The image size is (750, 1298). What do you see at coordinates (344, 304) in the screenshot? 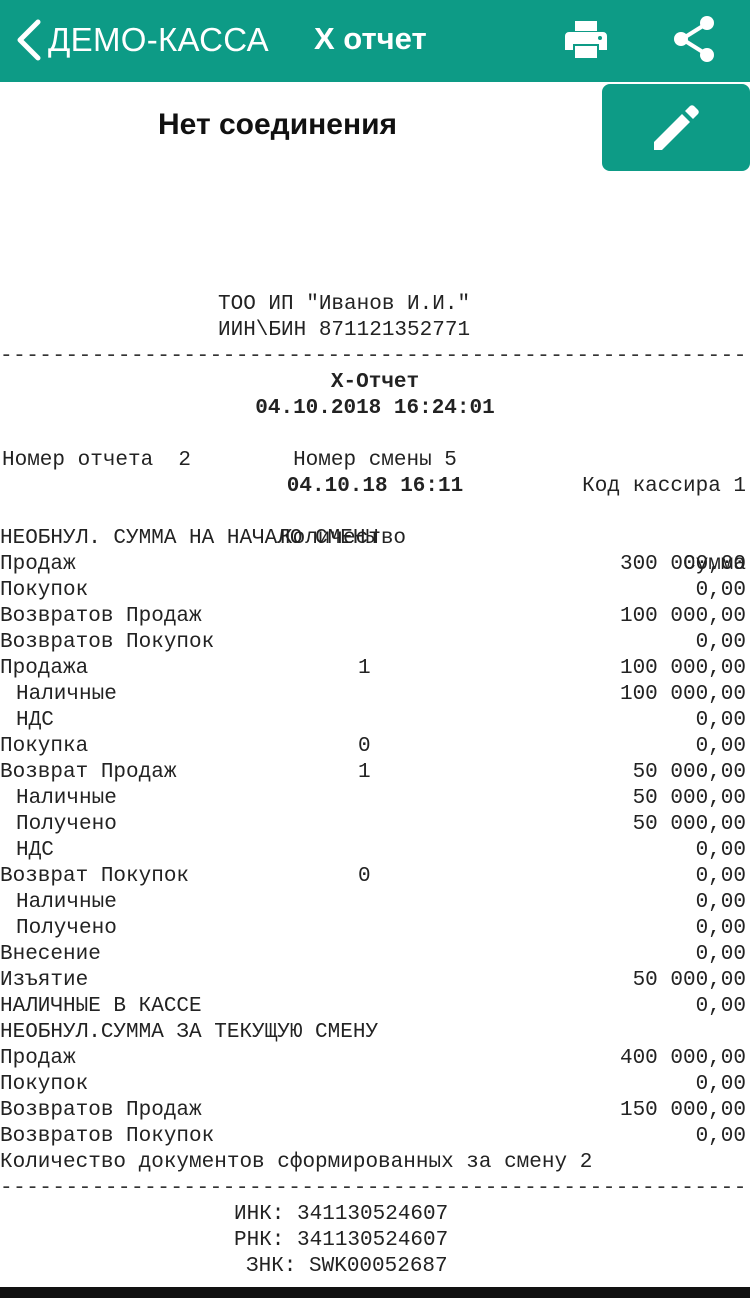
I see `org-name: ТОО ИП "Иванов И.И."` at bounding box center [344, 304].